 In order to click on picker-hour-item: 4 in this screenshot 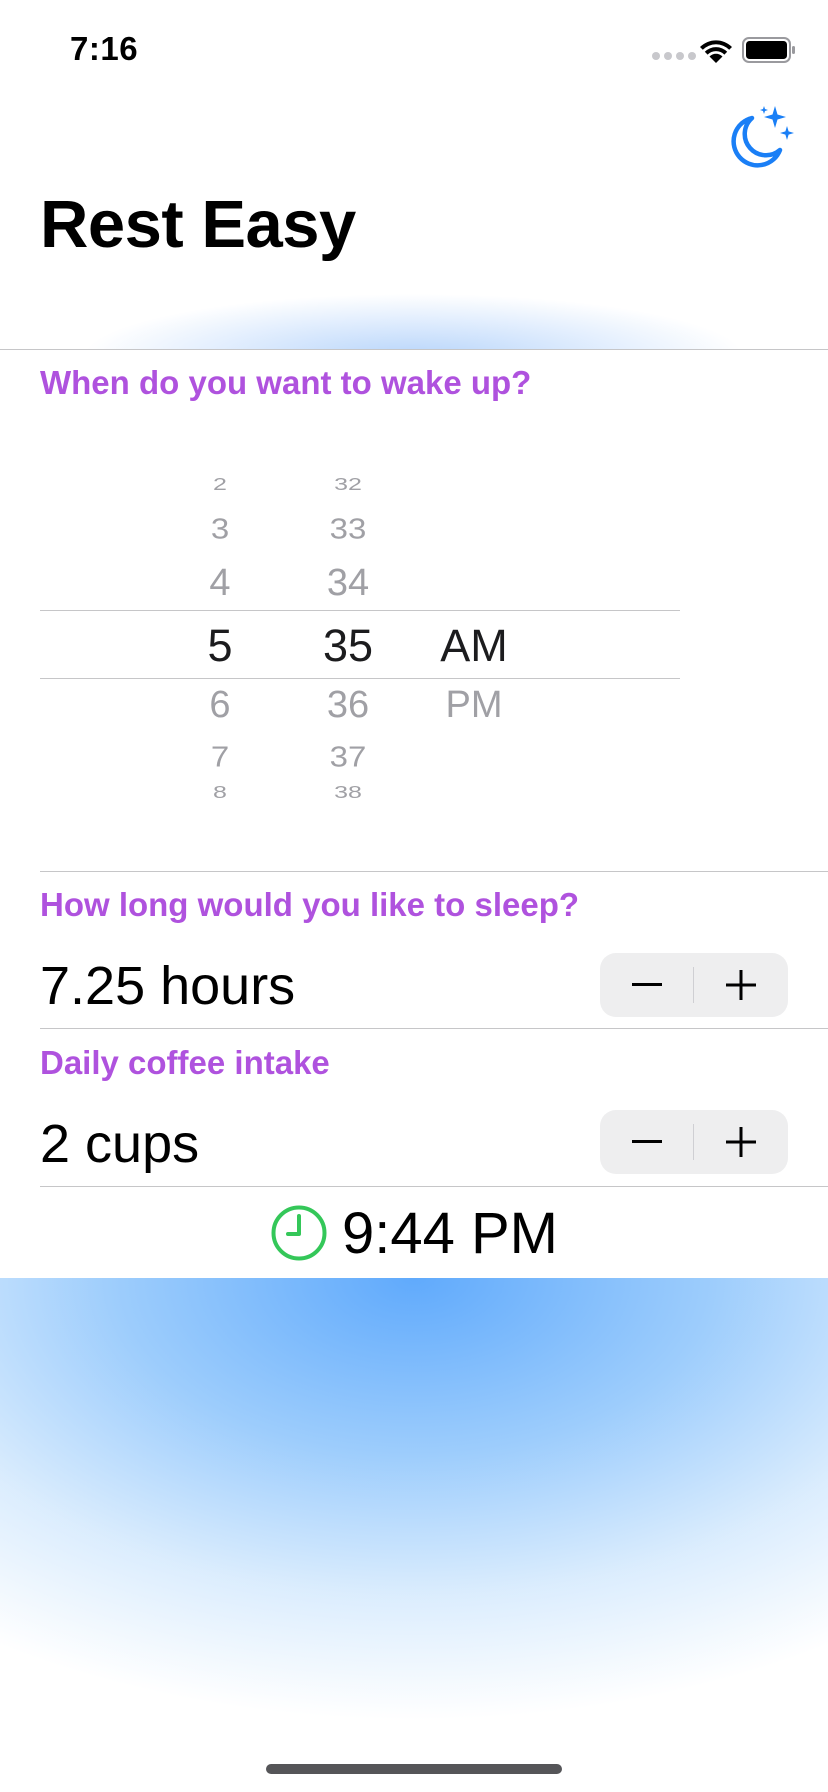, I will do `click(220, 583)`.